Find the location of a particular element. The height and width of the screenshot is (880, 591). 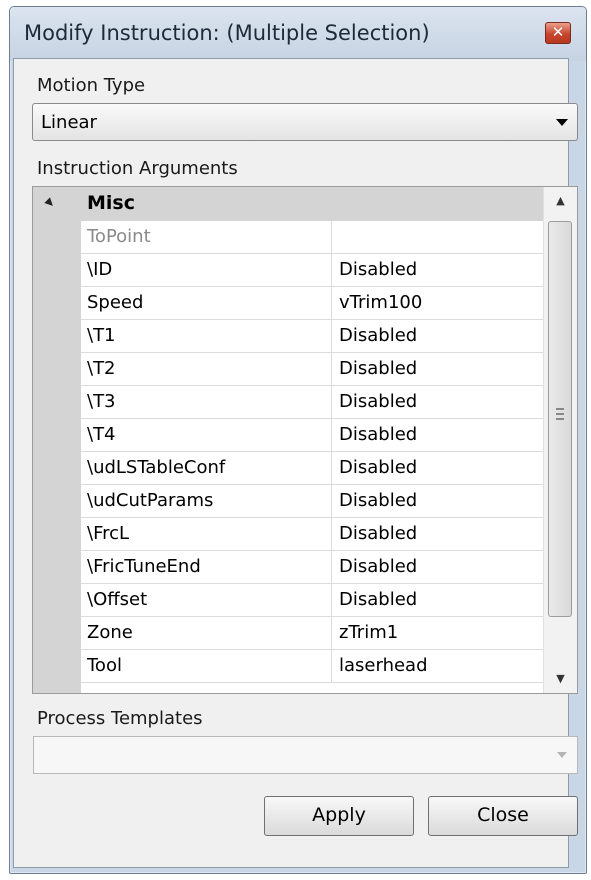

argument-name: \udLSTableConf is located at coordinates (156, 467).